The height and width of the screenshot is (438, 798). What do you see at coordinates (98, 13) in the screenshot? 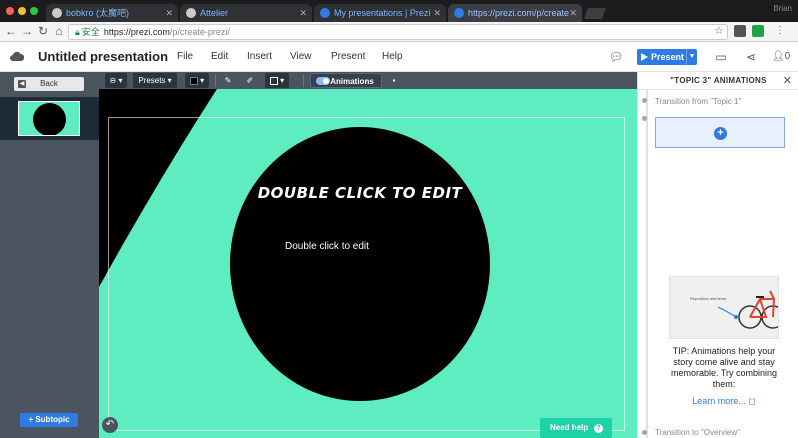
I see `tab-label: bobkro (太魔吧)` at bounding box center [98, 13].